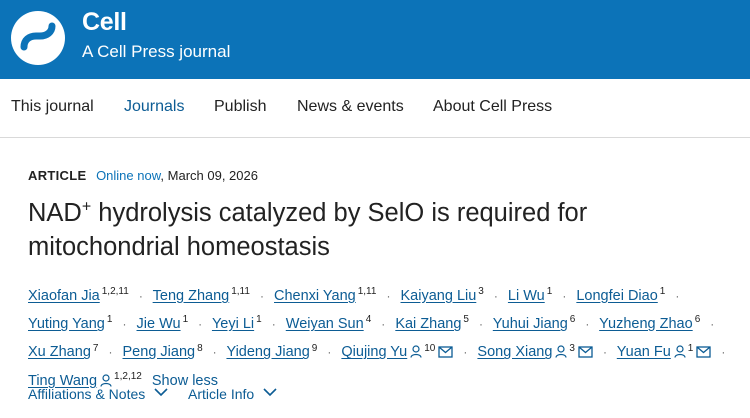  What do you see at coordinates (115, 291) in the screenshot?
I see `author-affiliation-sup: 1,2,11` at bounding box center [115, 291].